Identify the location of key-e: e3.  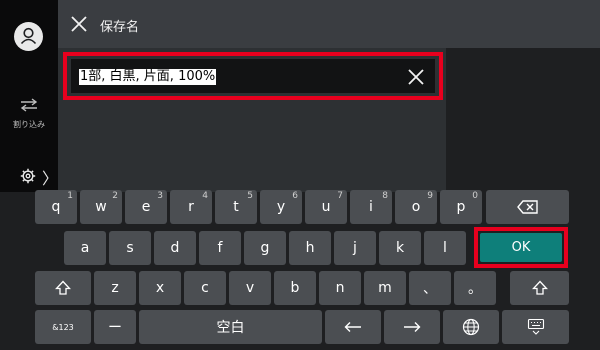
(146, 207).